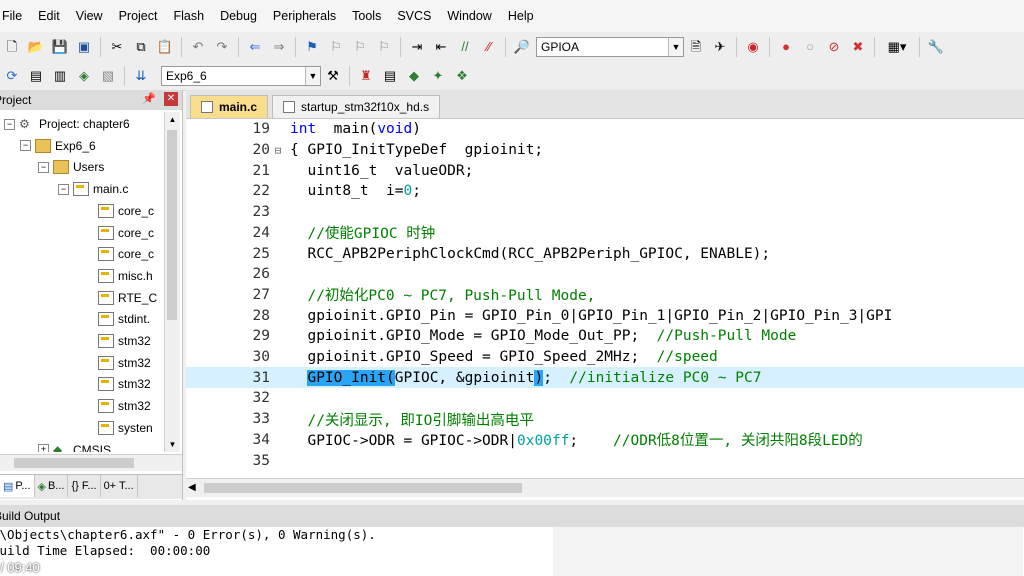  What do you see at coordinates (127, 298) in the screenshot?
I see `tree-item: RTE_C` at bounding box center [127, 298].